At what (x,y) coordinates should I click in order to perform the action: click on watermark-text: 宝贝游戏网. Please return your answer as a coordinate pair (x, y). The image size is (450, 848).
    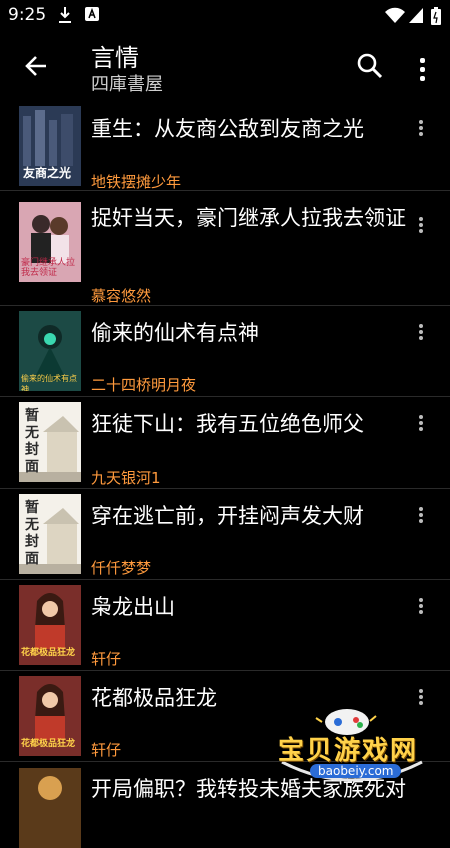
    Looking at the image, I should click on (348, 751).